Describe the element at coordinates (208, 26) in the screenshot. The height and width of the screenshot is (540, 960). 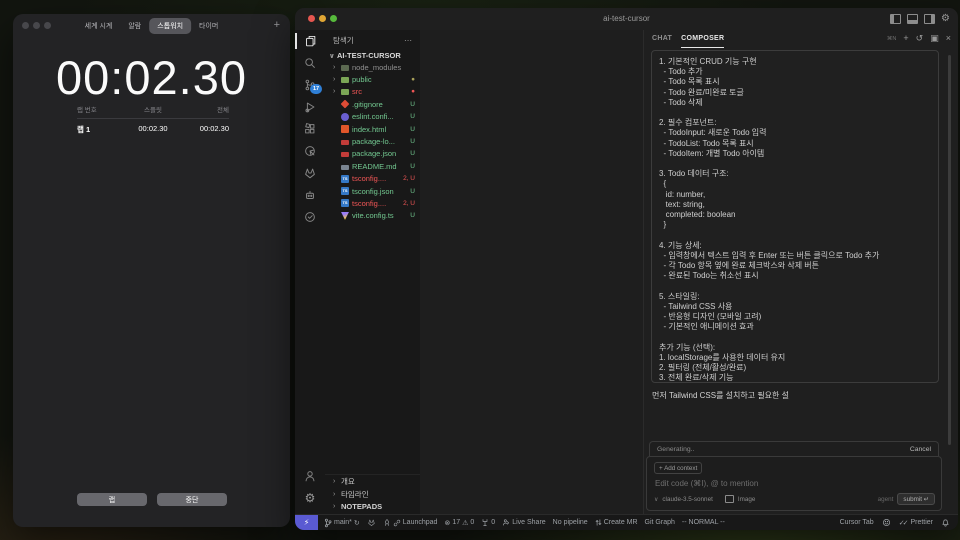
I see `clock-tab: 타이머` at that location.